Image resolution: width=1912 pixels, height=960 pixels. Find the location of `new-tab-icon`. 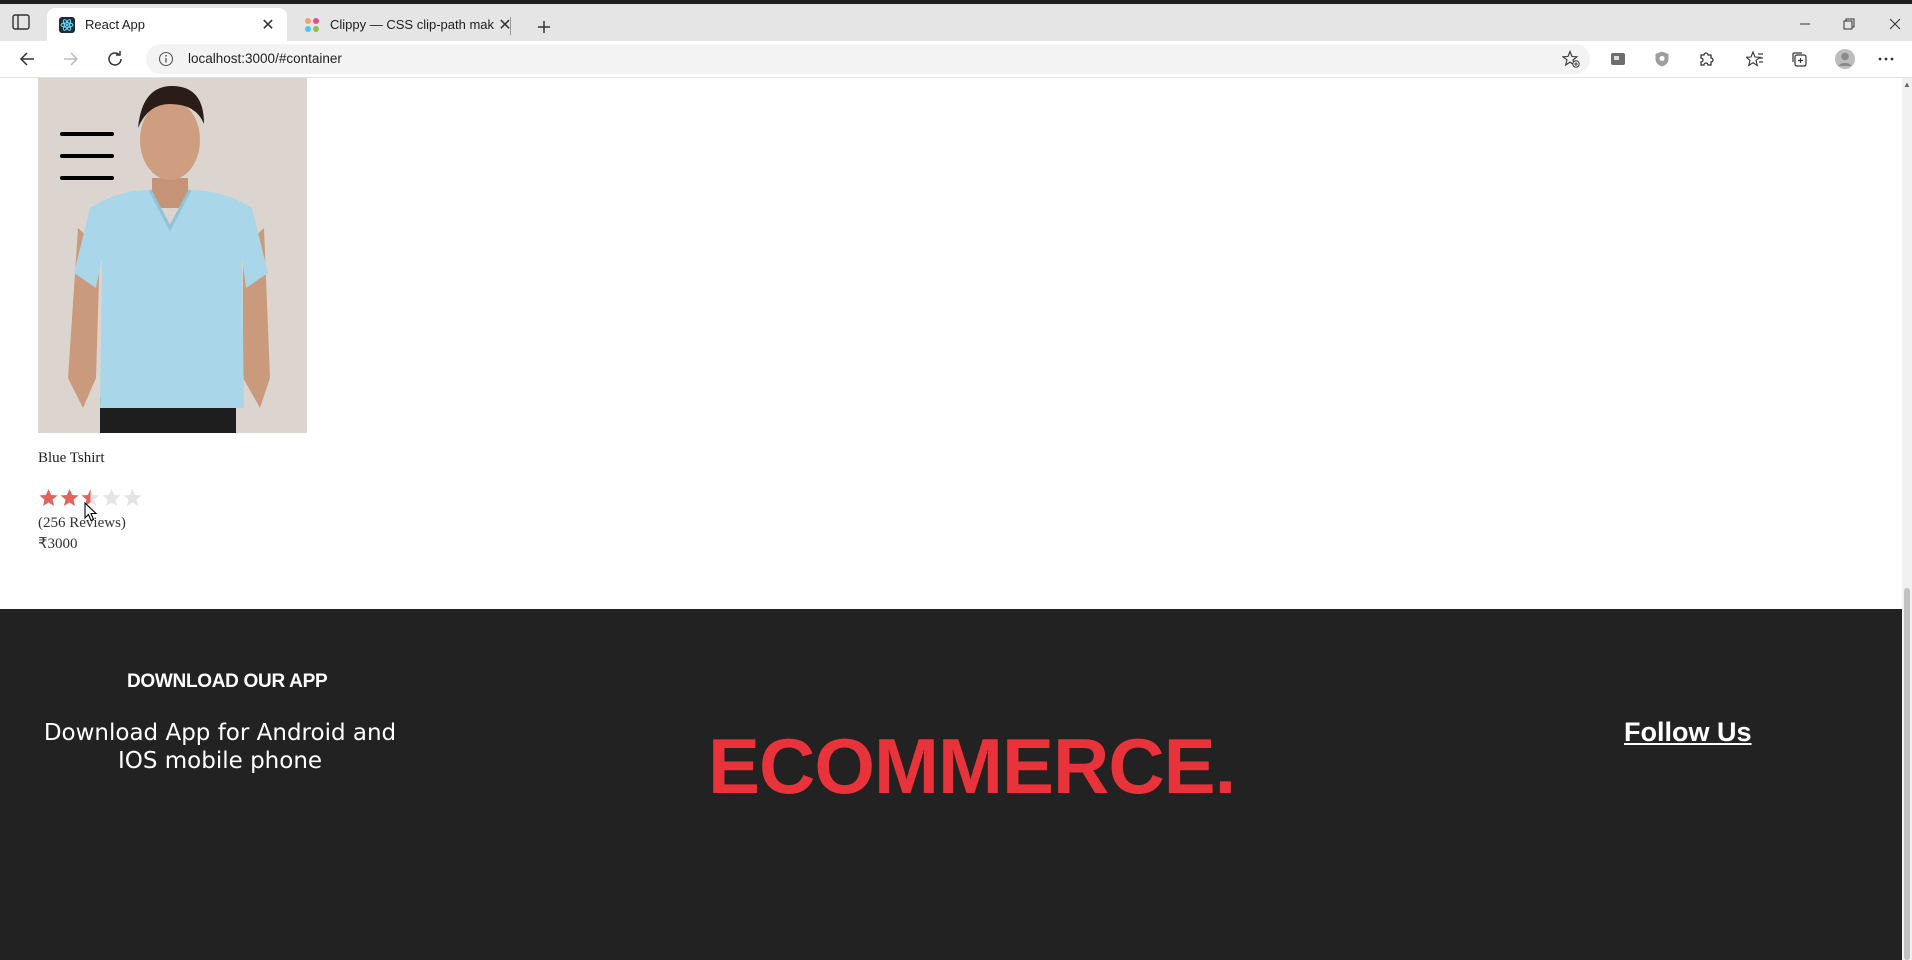

new-tab-icon is located at coordinates (544, 27).